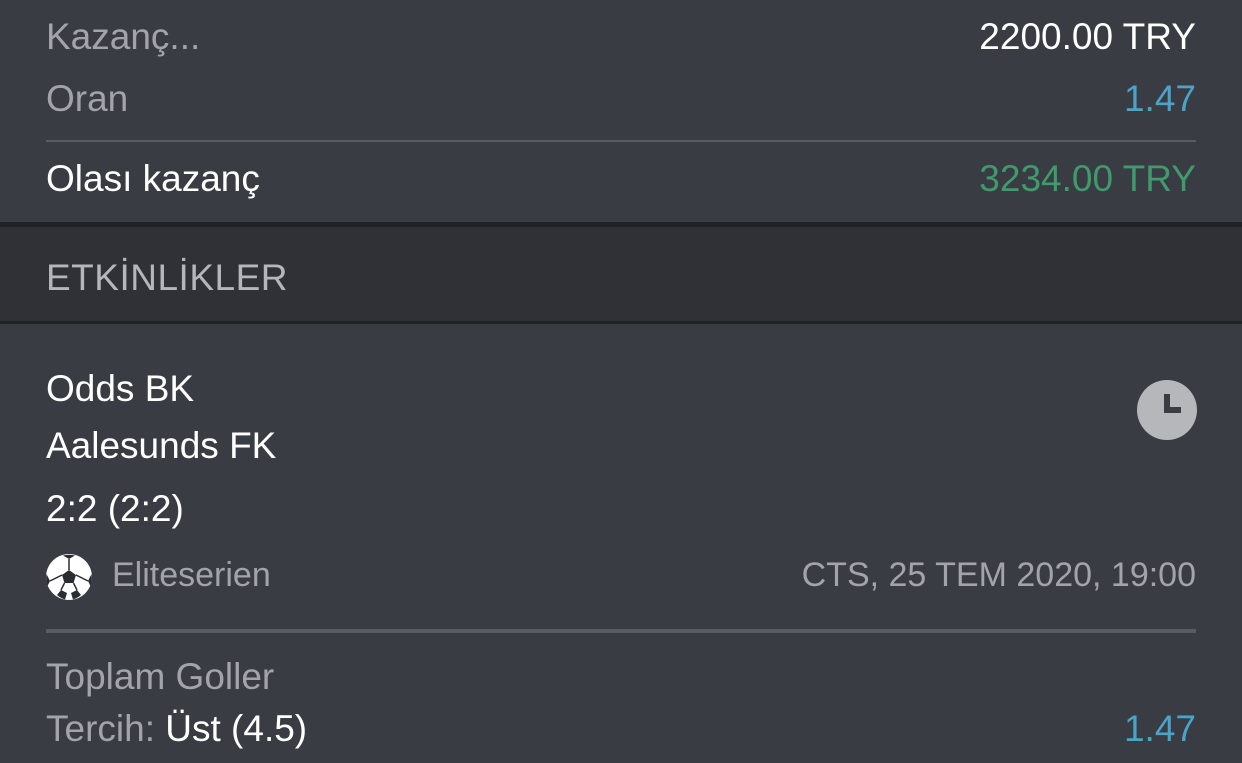 Image resolution: width=1242 pixels, height=763 pixels. I want to click on event-datetime: CTS, 25 TEM 2020, 19:00, so click(998, 575).